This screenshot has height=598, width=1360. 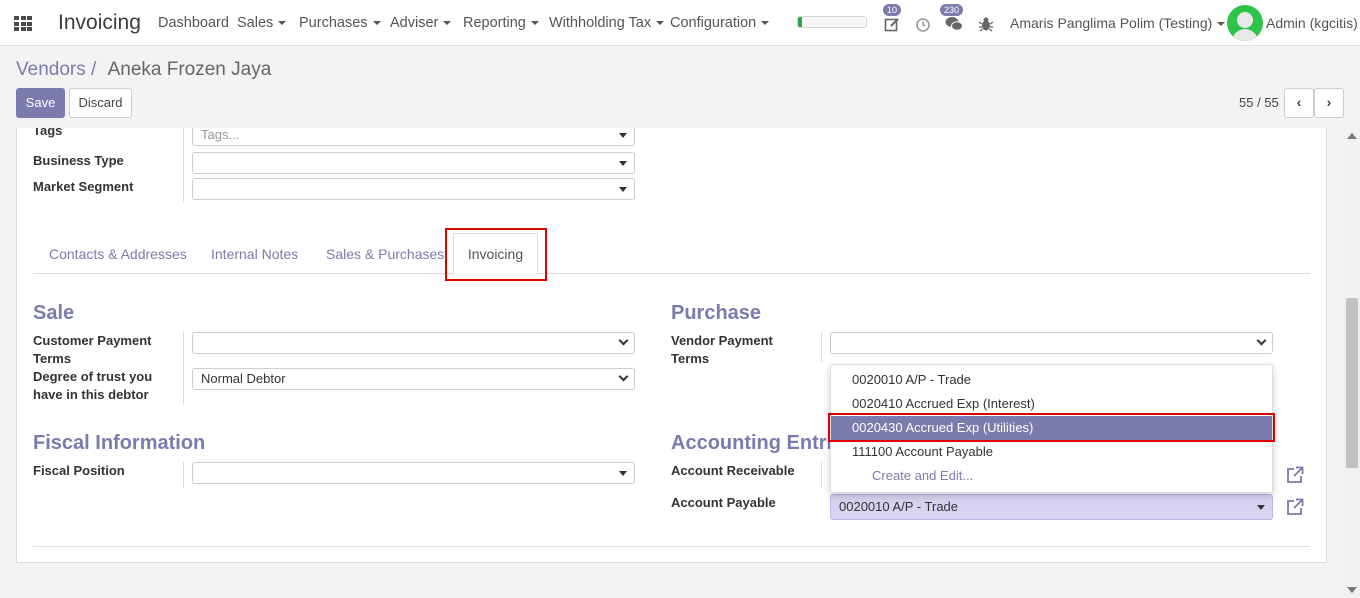 What do you see at coordinates (733, 470) in the screenshot?
I see `account-receivable-label: Account Receivable` at bounding box center [733, 470].